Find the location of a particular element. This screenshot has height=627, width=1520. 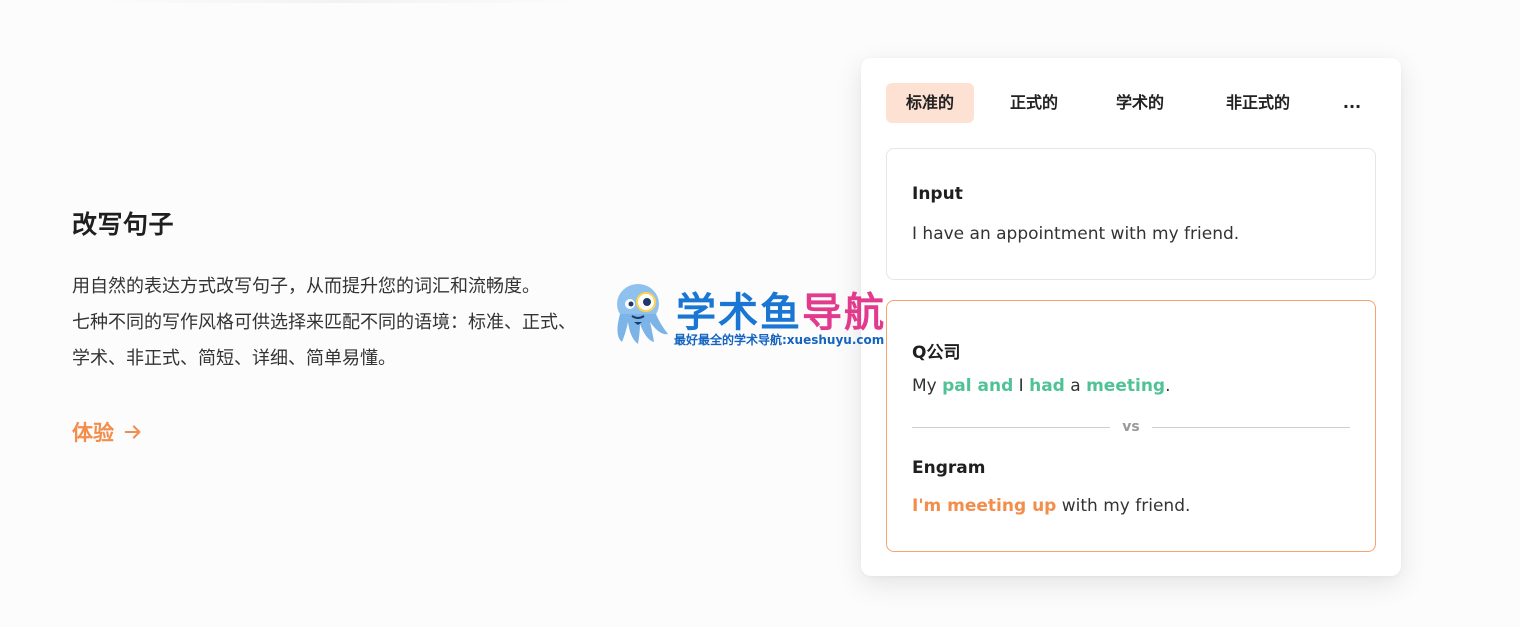

try-link: 体验 is located at coordinates (108, 432).